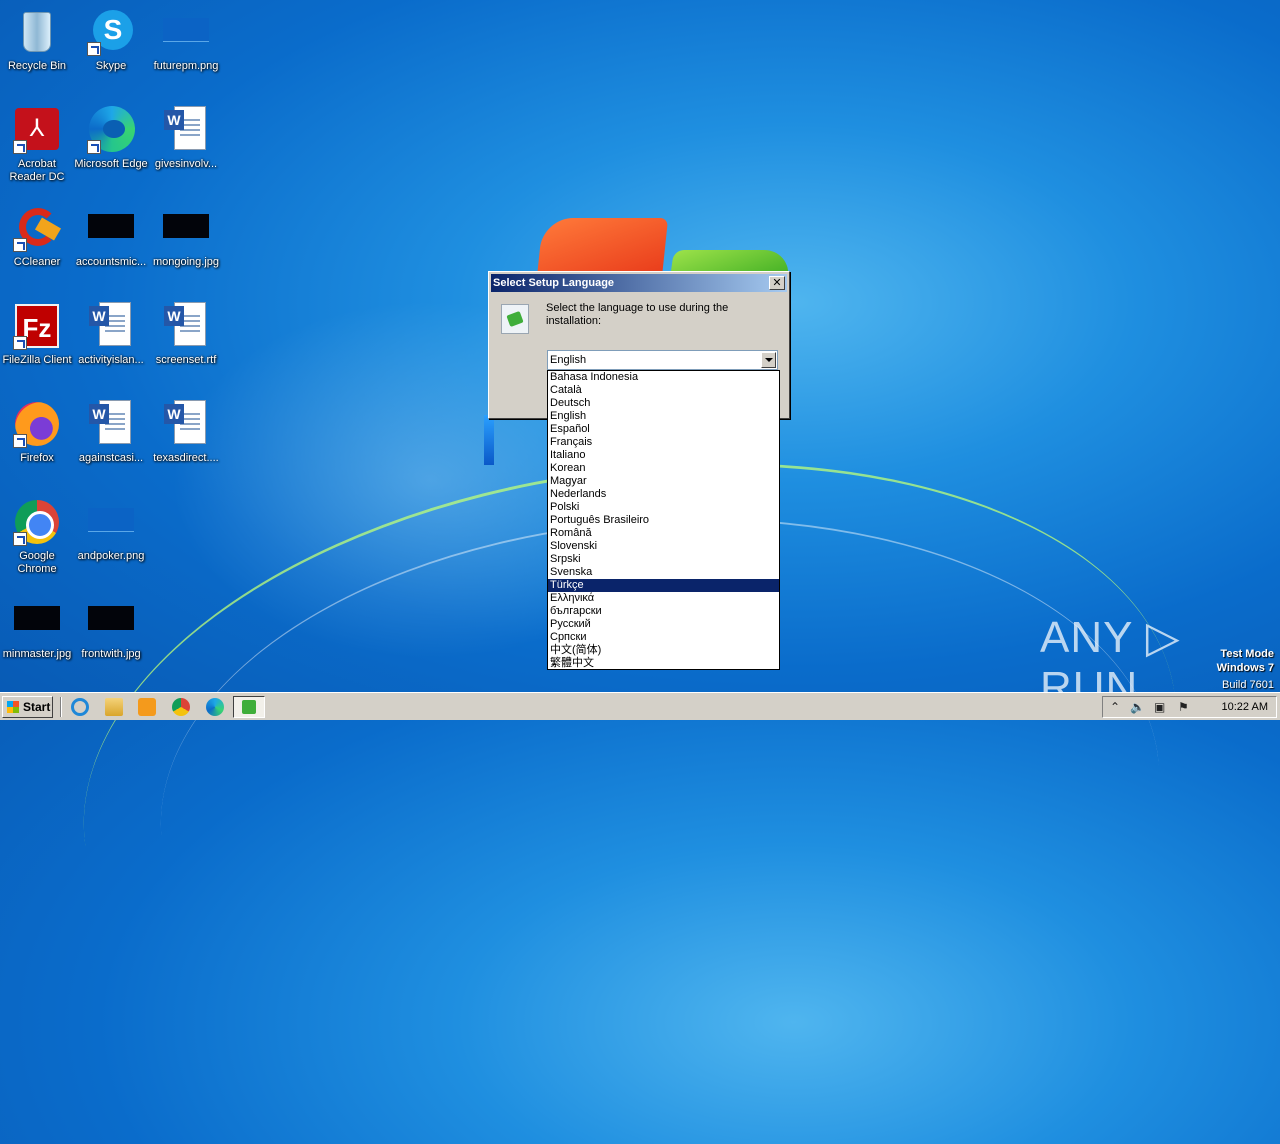 The image size is (1280, 1144). What do you see at coordinates (111, 164) in the screenshot?
I see `desktop-icon-label: Microsoft Edge` at bounding box center [111, 164].